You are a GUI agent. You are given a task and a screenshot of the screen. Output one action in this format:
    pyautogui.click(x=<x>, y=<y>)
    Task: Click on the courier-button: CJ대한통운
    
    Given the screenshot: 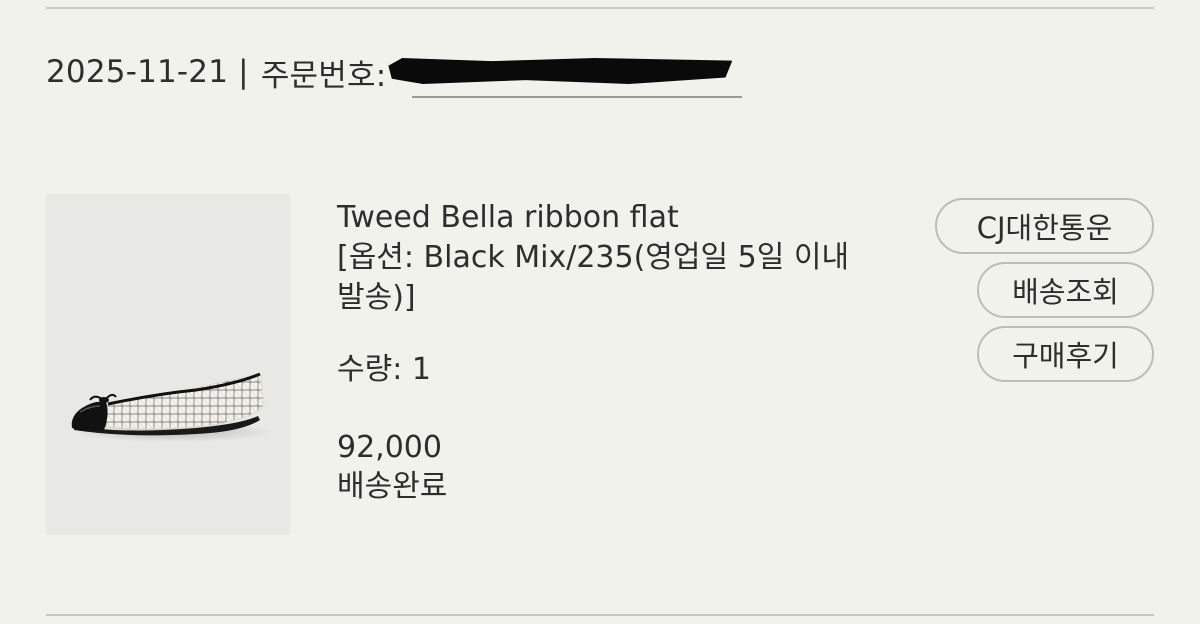 What is the action you would take?
    pyautogui.click(x=1044, y=226)
    